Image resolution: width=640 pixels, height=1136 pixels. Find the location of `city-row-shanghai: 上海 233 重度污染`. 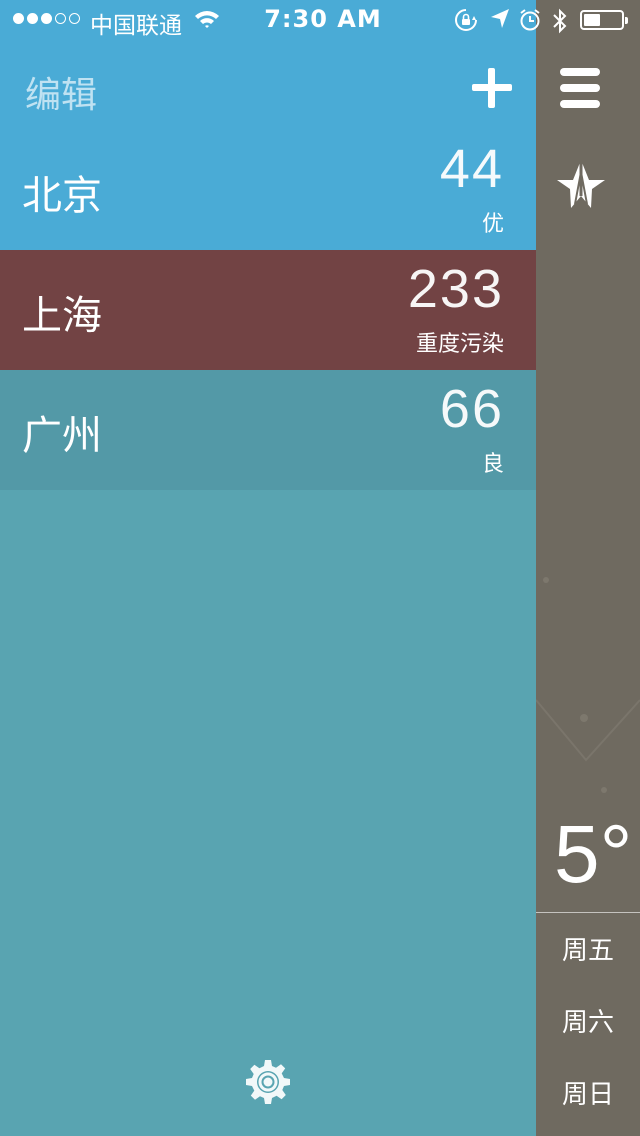

city-row-shanghai: 上海 233 重度污染 is located at coordinates (268, 310).